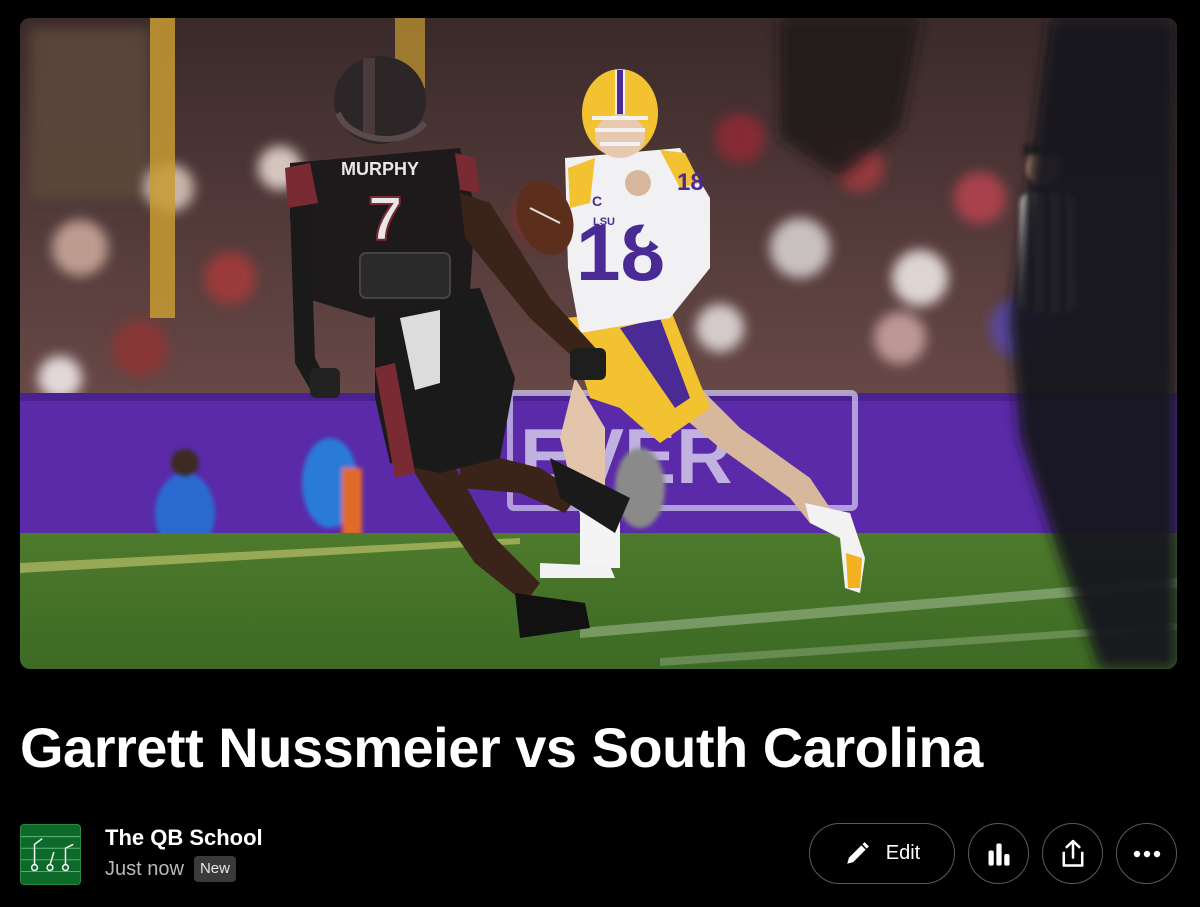 Image resolution: width=1200 pixels, height=907 pixels. I want to click on more-button, so click(1146, 853).